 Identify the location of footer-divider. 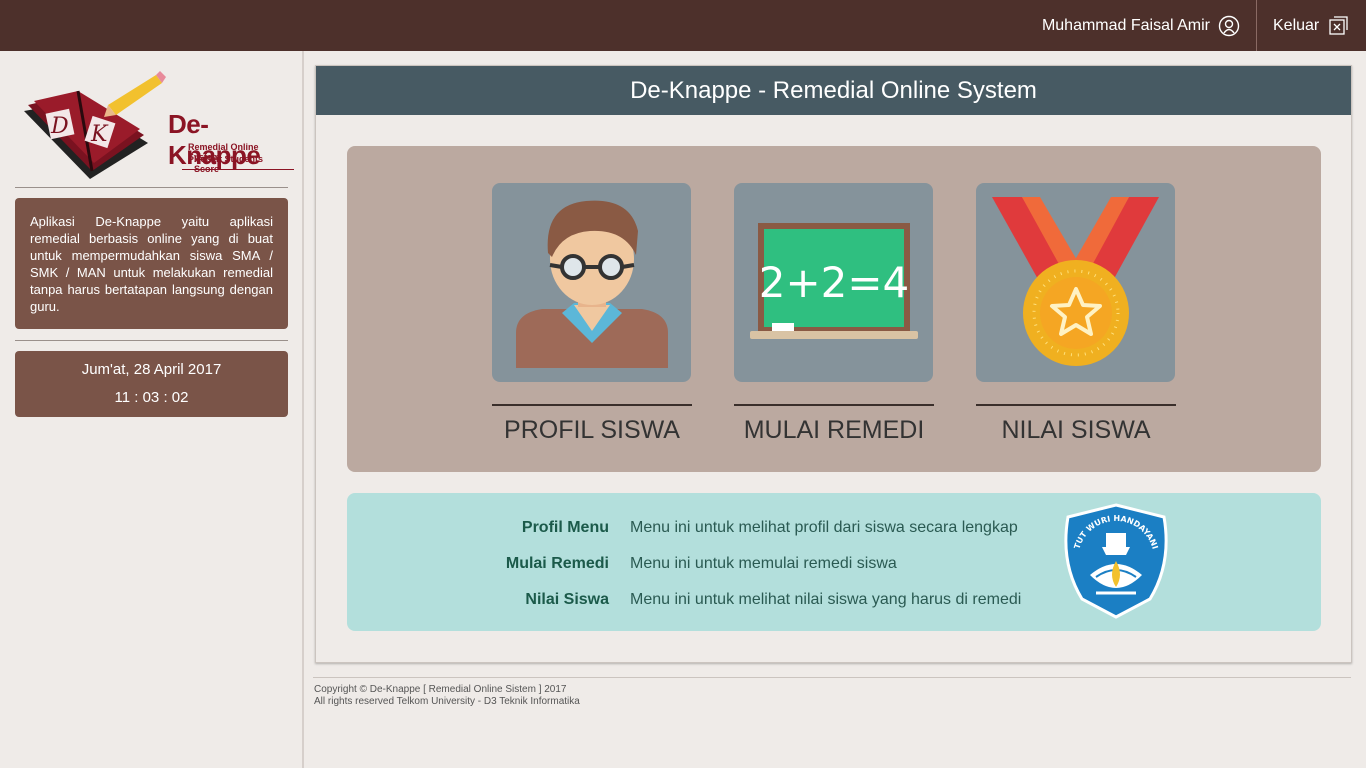
(832, 677).